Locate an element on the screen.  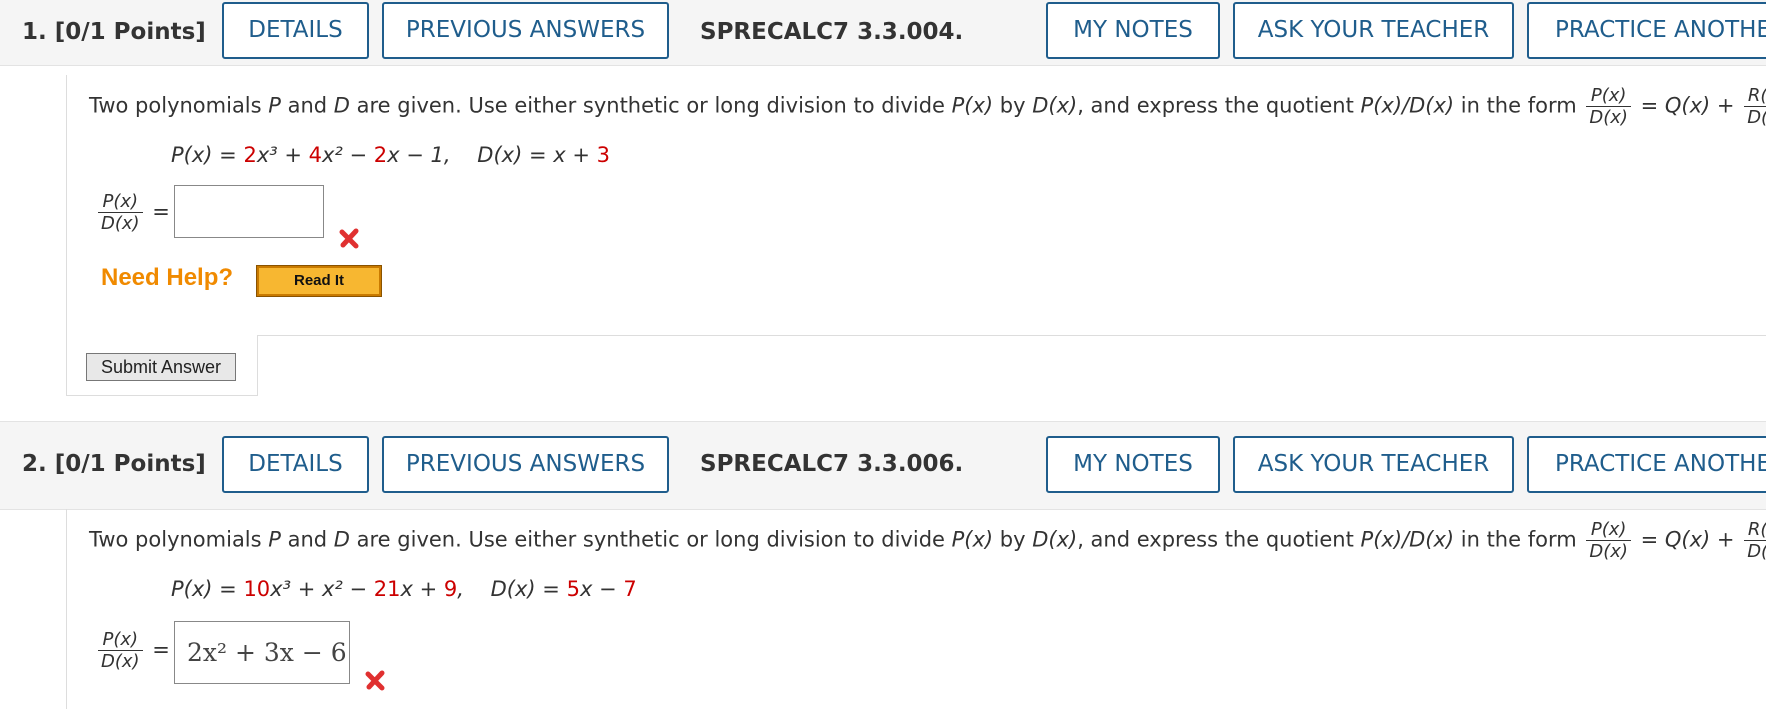
eq-coefficient: 4 is located at coordinates (315, 155).